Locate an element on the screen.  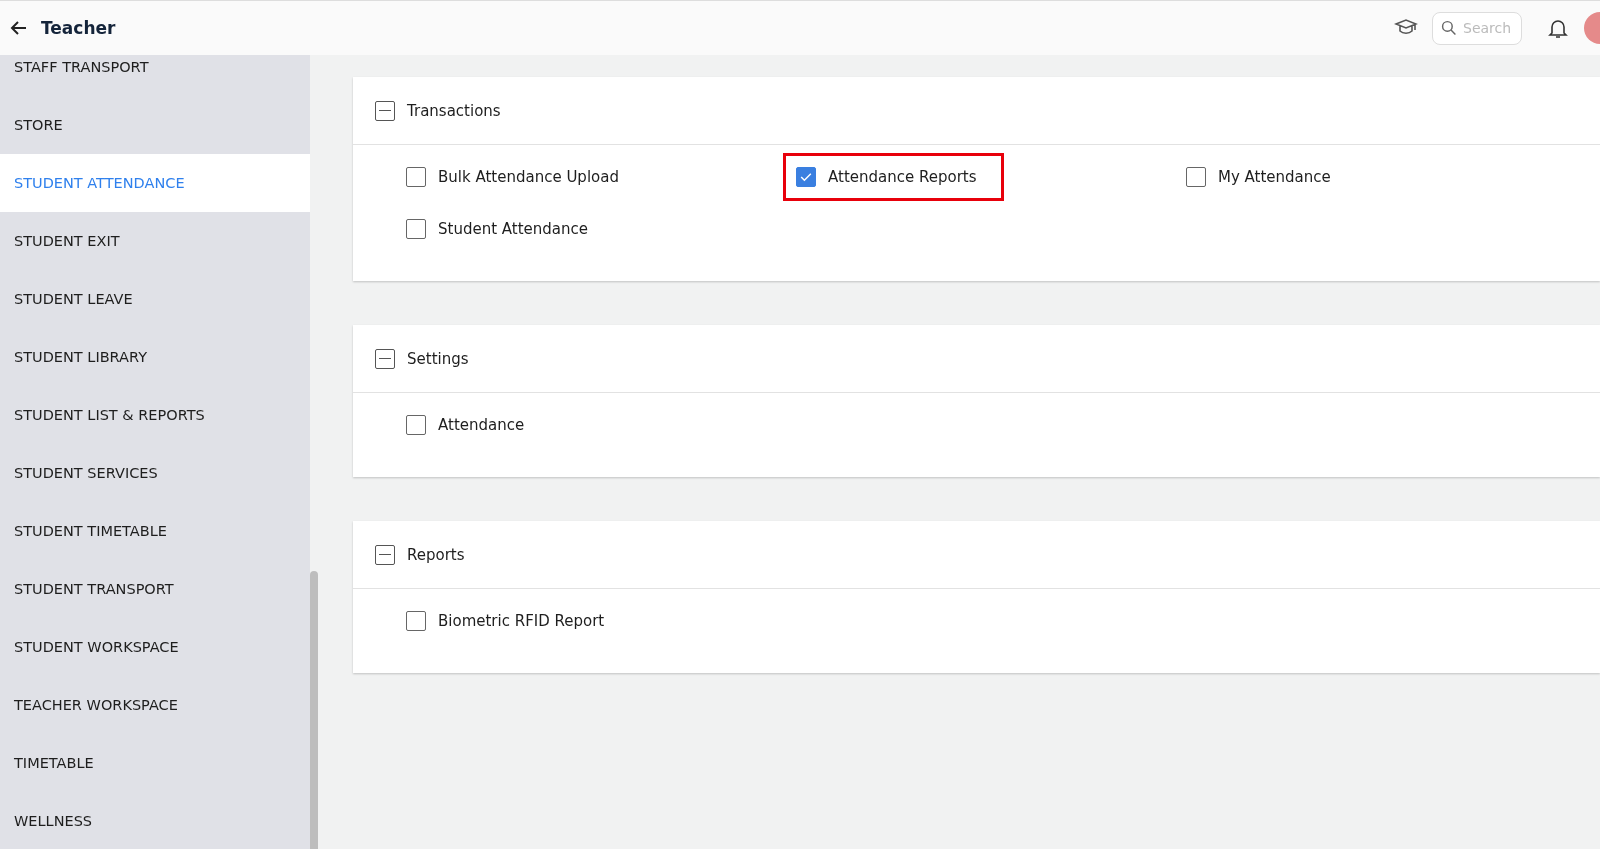
search-icon is located at coordinates (1449, 27).